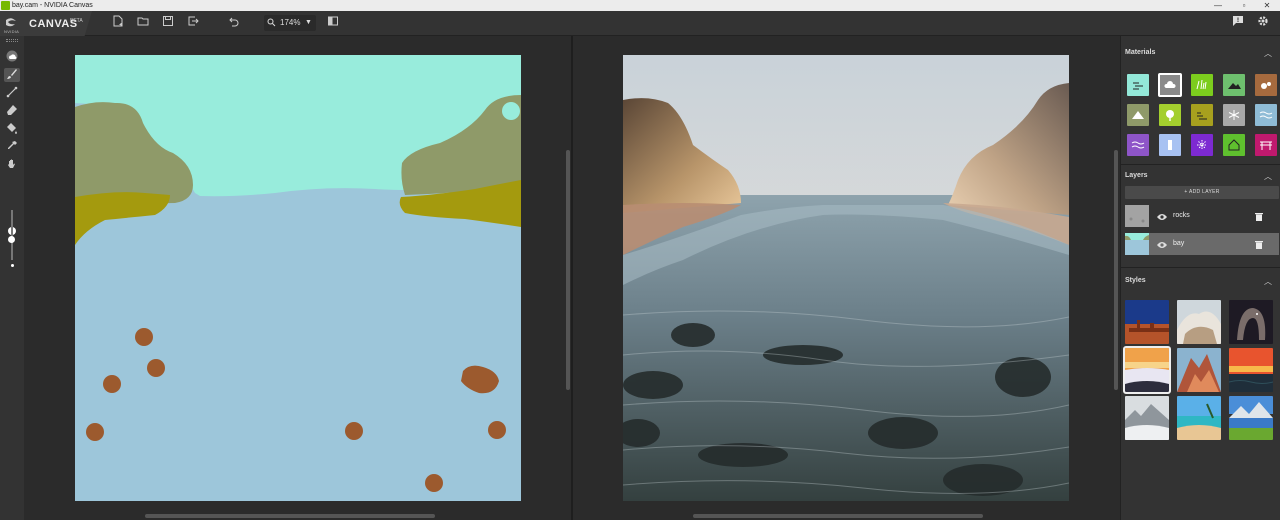  Describe the element at coordinates (1147, 322) in the screenshot. I see `style-thumbnail-desert-night` at that location.